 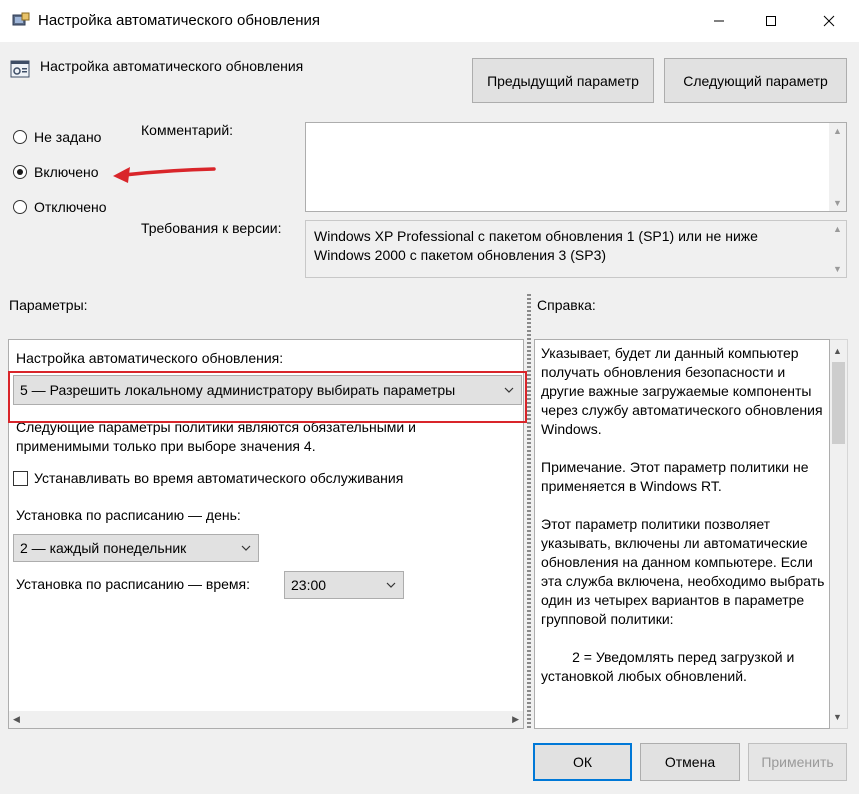 I want to click on radio-disabled: Отключено, so click(x=60, y=207).